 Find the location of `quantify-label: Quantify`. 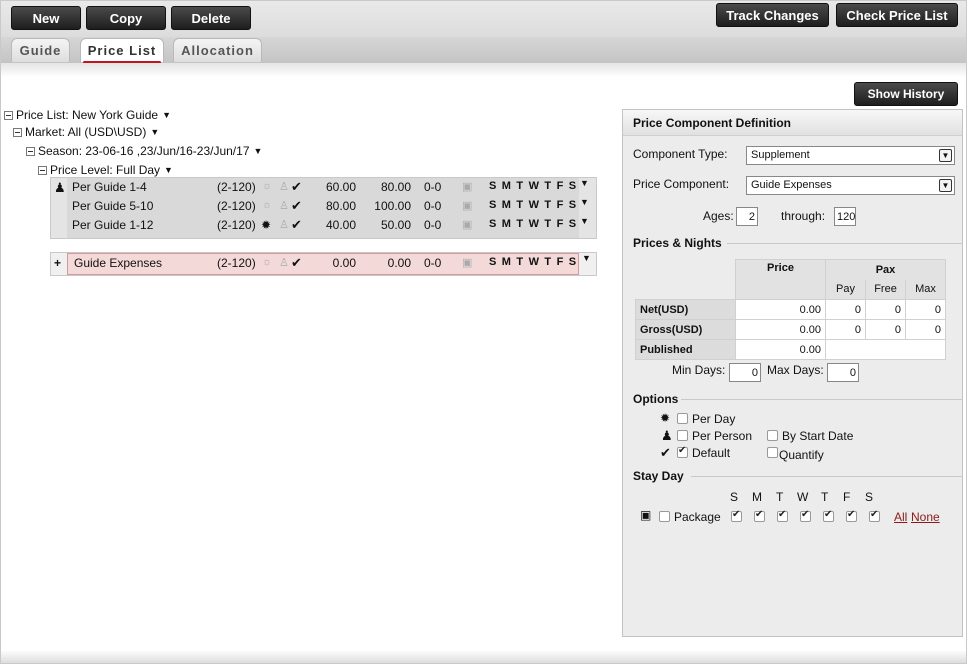

quantify-label: Quantify is located at coordinates (801, 455).